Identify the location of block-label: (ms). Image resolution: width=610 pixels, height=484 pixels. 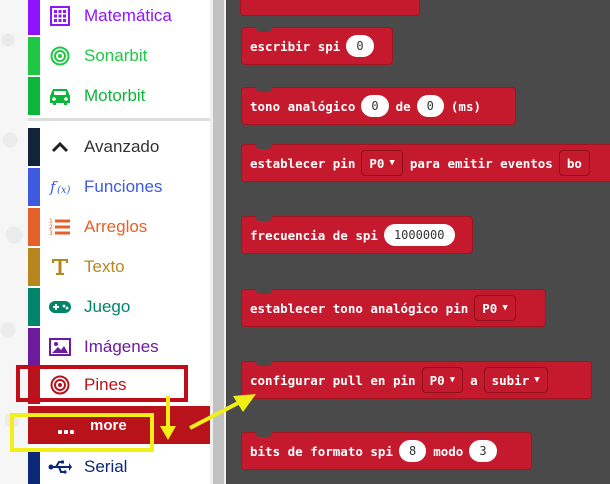
(465, 106).